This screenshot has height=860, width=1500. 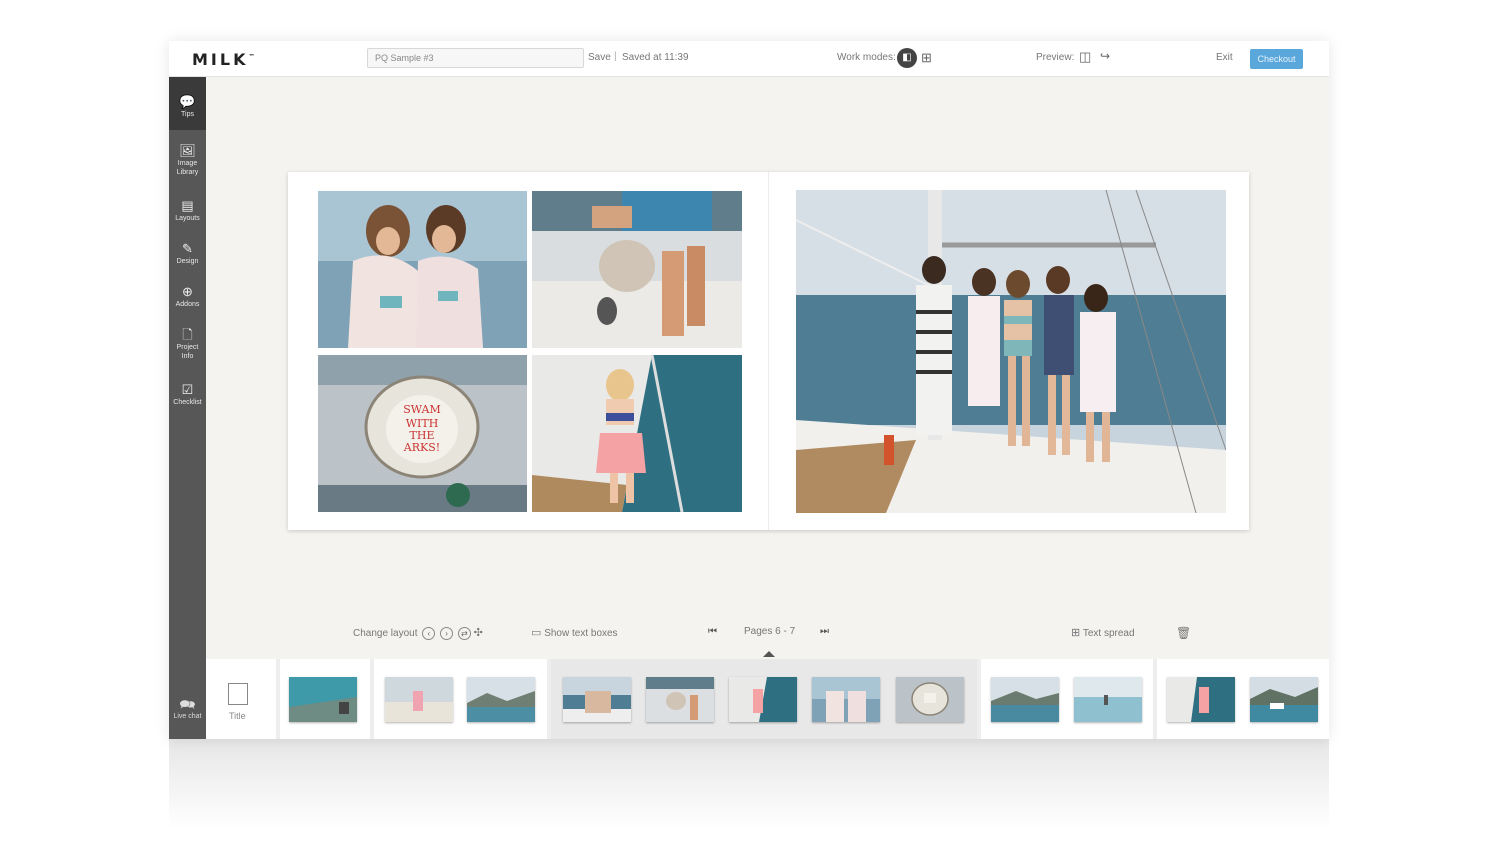 I want to click on show-text-boxes-control: ▭ Show text boxes, so click(x=574, y=632).